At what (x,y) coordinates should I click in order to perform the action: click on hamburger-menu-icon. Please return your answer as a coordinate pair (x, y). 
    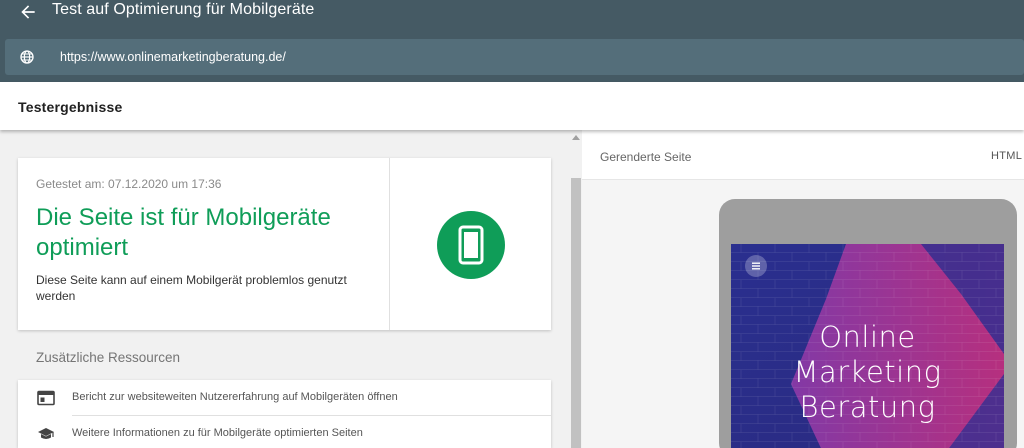
    Looking at the image, I should click on (756, 266).